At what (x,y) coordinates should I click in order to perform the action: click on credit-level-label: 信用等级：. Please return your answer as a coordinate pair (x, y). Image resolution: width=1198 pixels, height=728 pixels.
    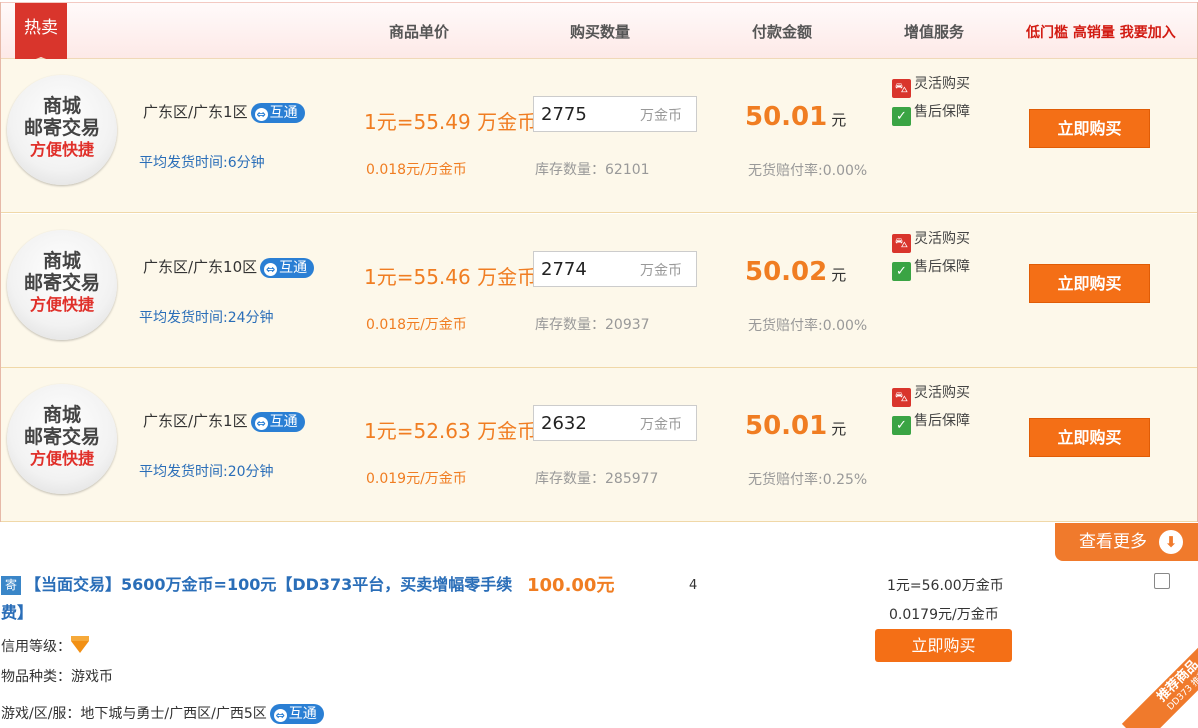
    Looking at the image, I should click on (36, 647).